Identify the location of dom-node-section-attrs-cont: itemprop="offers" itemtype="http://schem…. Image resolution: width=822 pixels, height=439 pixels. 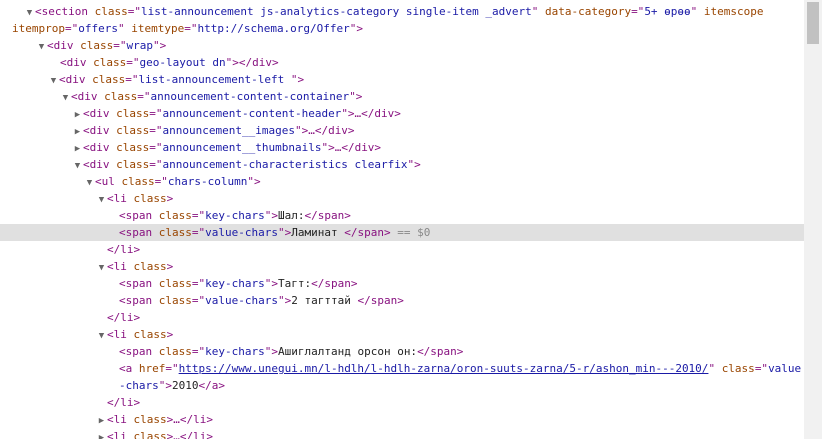
(402, 28).